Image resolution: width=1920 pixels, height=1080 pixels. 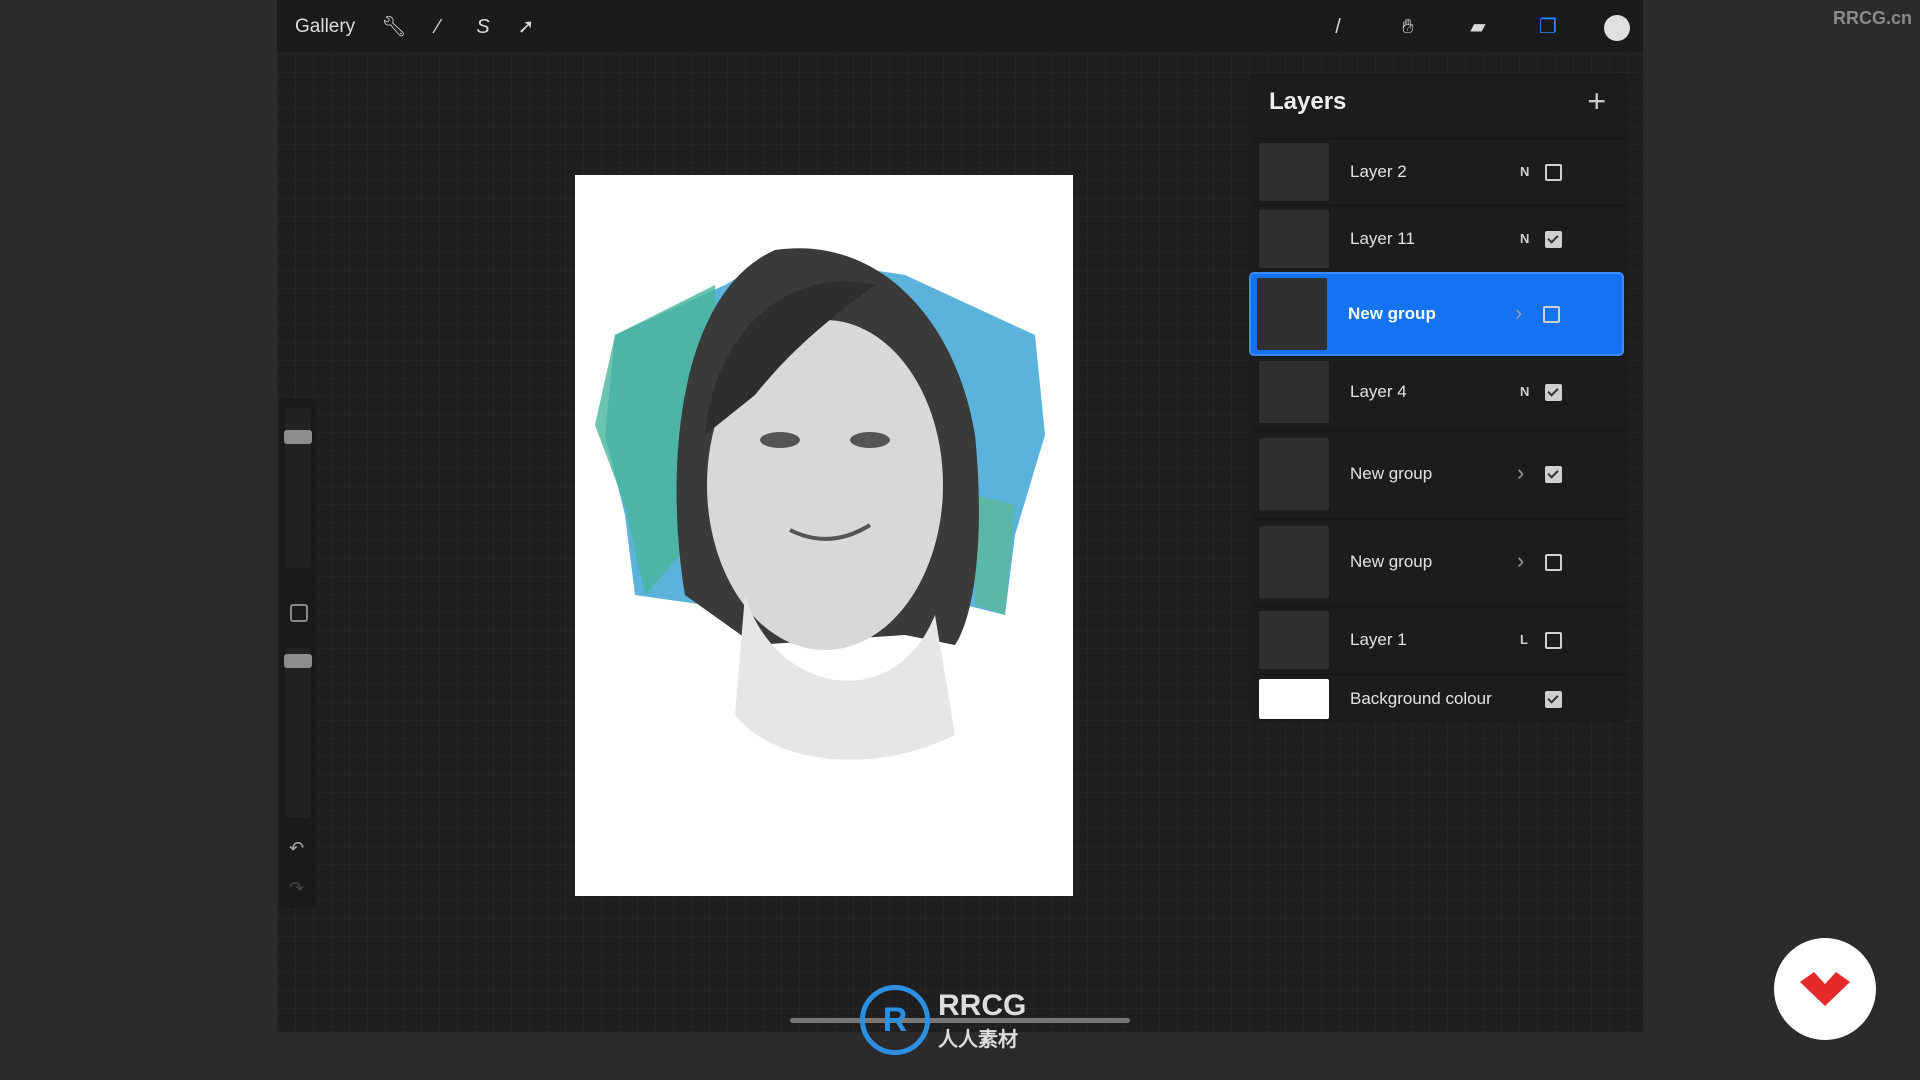 I want to click on layers-icon: ❐, so click(x=1548, y=27).